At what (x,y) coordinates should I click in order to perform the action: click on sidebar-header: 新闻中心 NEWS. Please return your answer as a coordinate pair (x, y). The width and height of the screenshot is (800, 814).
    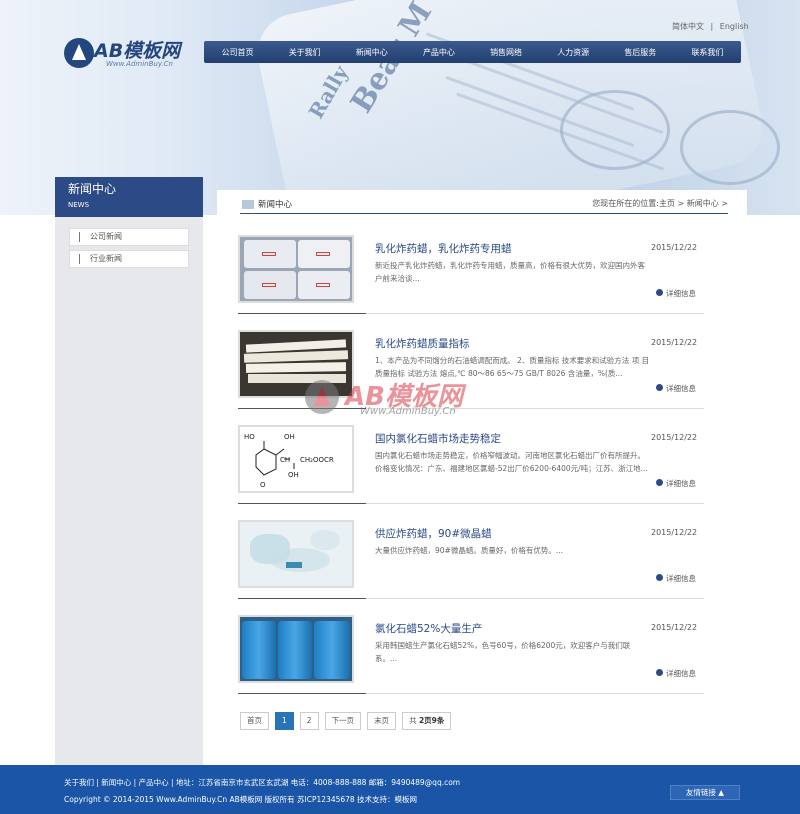
    Looking at the image, I should click on (129, 197).